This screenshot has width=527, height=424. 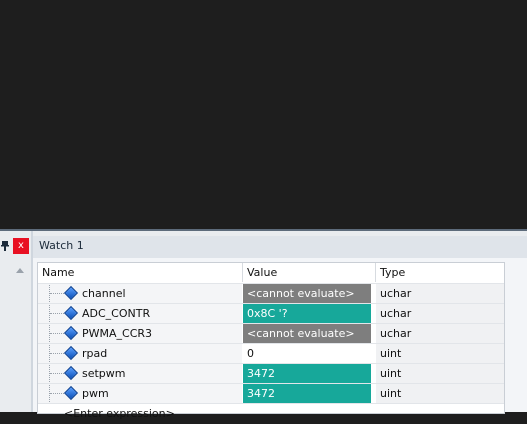 I want to click on watch-tab: Watch 1, so click(x=280, y=247).